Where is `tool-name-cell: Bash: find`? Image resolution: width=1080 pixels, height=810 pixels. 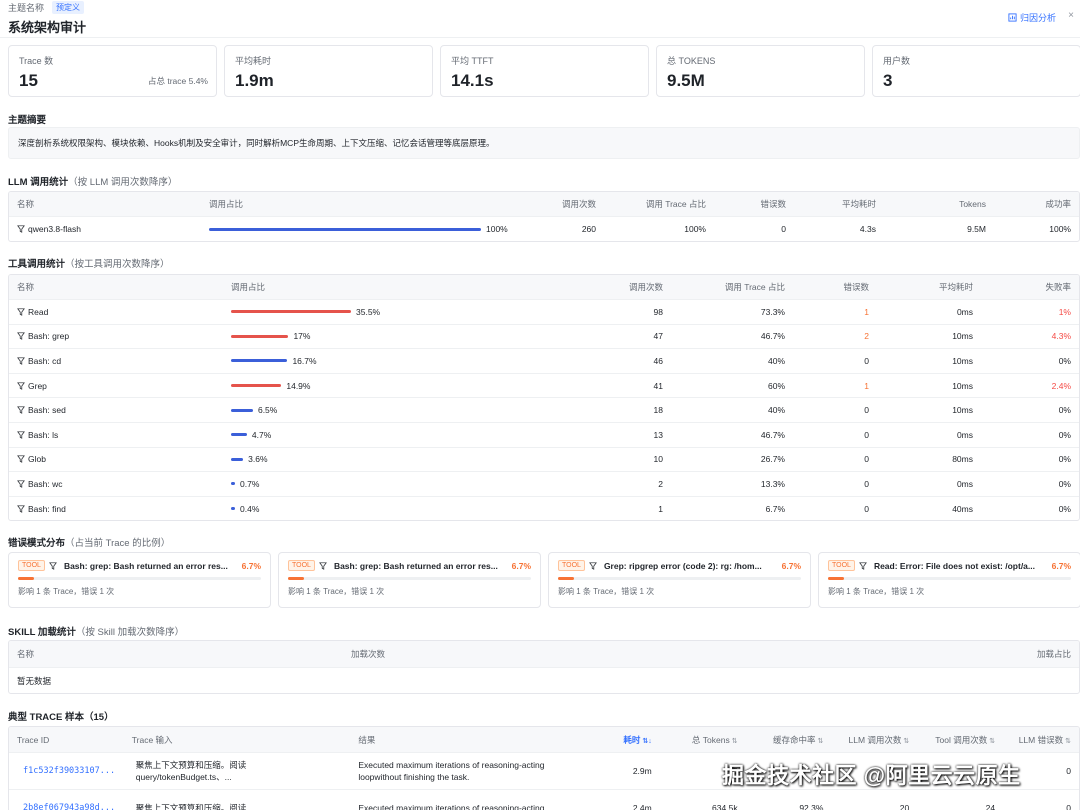 tool-name-cell: Bash: find is located at coordinates (116, 509).